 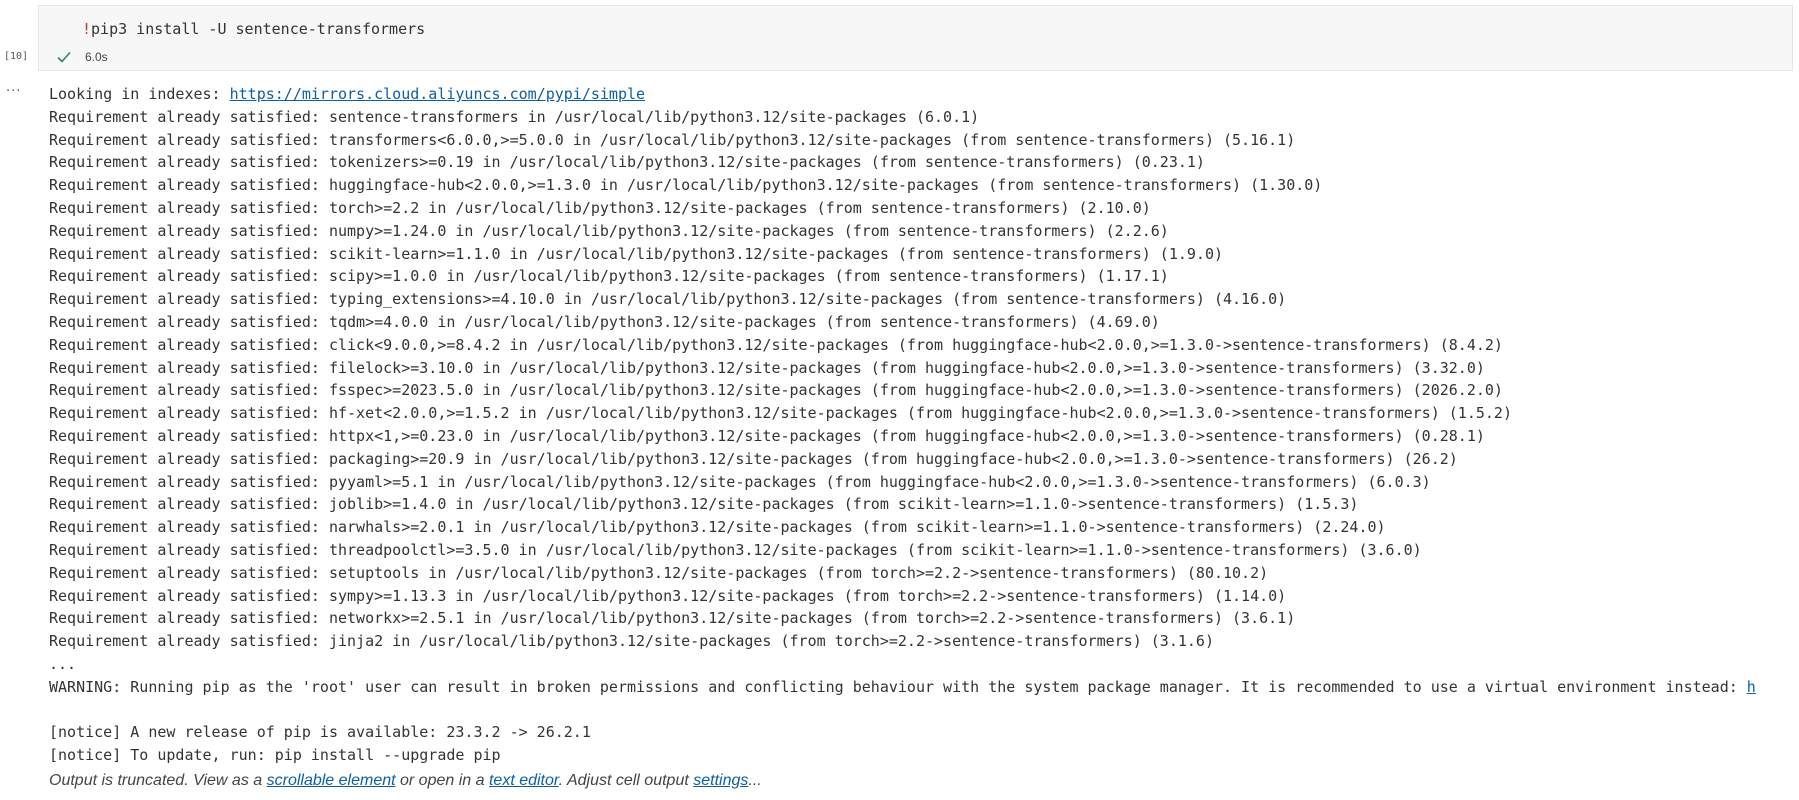 What do you see at coordinates (442, 780) in the screenshot?
I see `truncation-text: or open in a` at bounding box center [442, 780].